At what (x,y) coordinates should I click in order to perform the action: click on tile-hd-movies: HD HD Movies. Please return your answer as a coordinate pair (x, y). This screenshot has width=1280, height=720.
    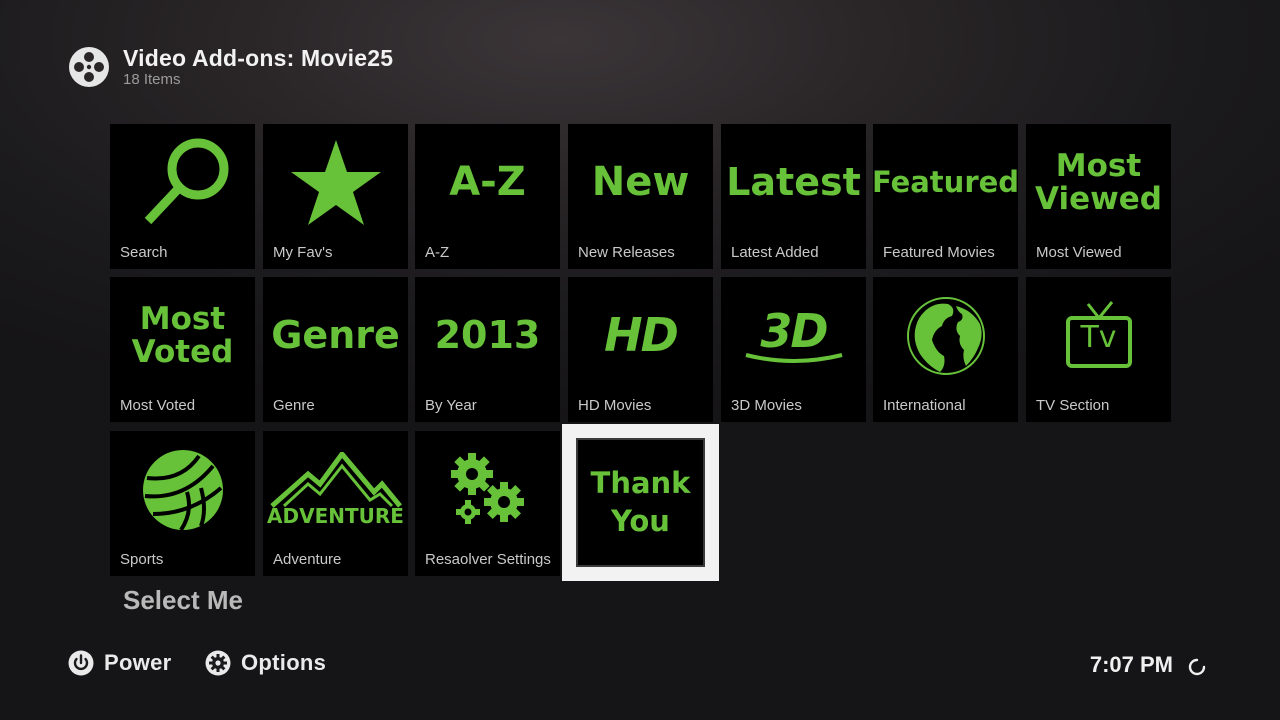
    Looking at the image, I should click on (640, 349).